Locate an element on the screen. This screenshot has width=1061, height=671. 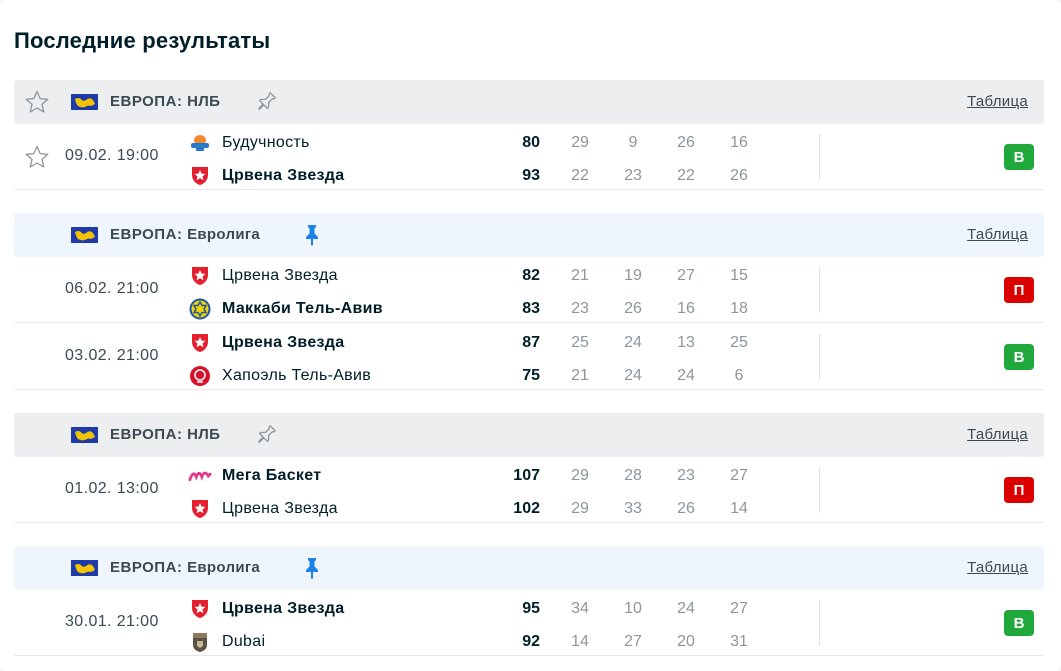
match-date: 30.01. 21:00 is located at coordinates (112, 621).